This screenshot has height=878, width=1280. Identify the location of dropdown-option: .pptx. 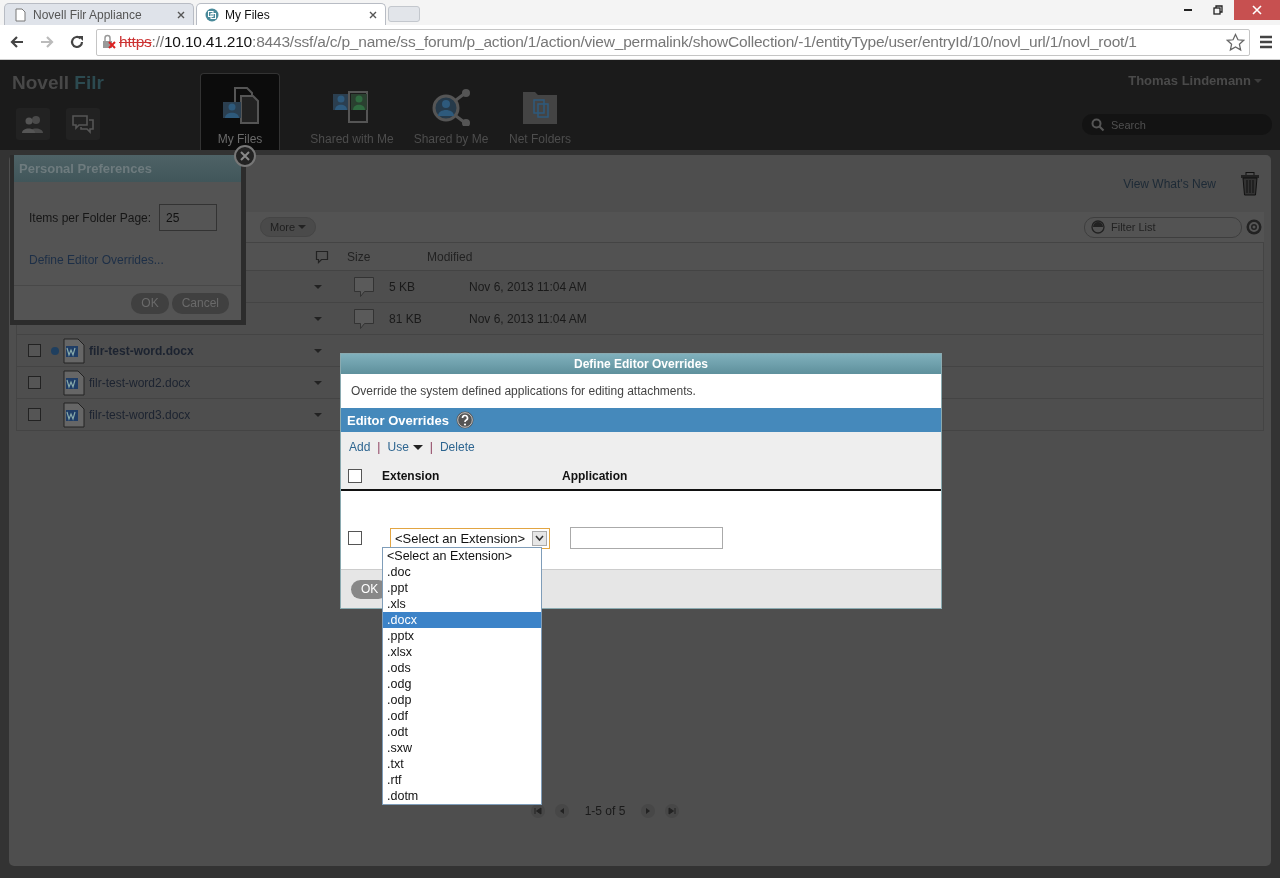
(462, 636).